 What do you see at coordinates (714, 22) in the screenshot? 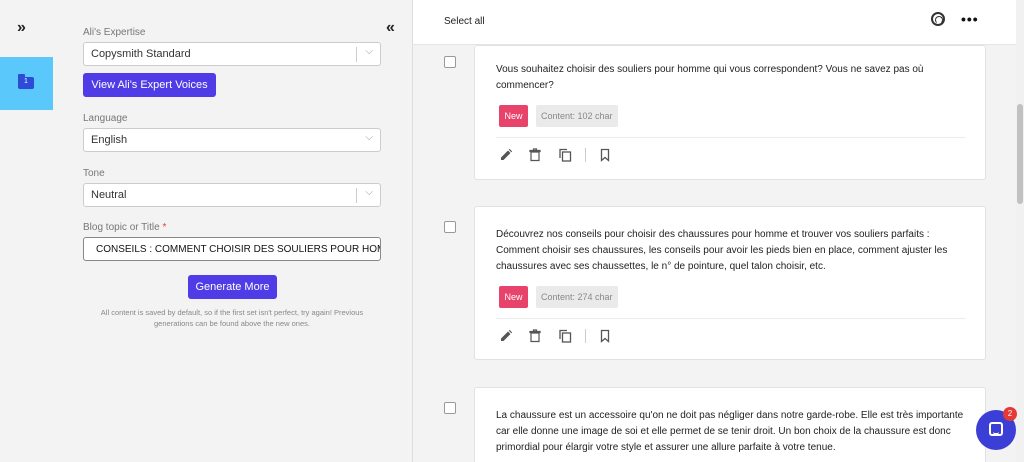
I see `results-toolbar: Select all •••` at bounding box center [714, 22].